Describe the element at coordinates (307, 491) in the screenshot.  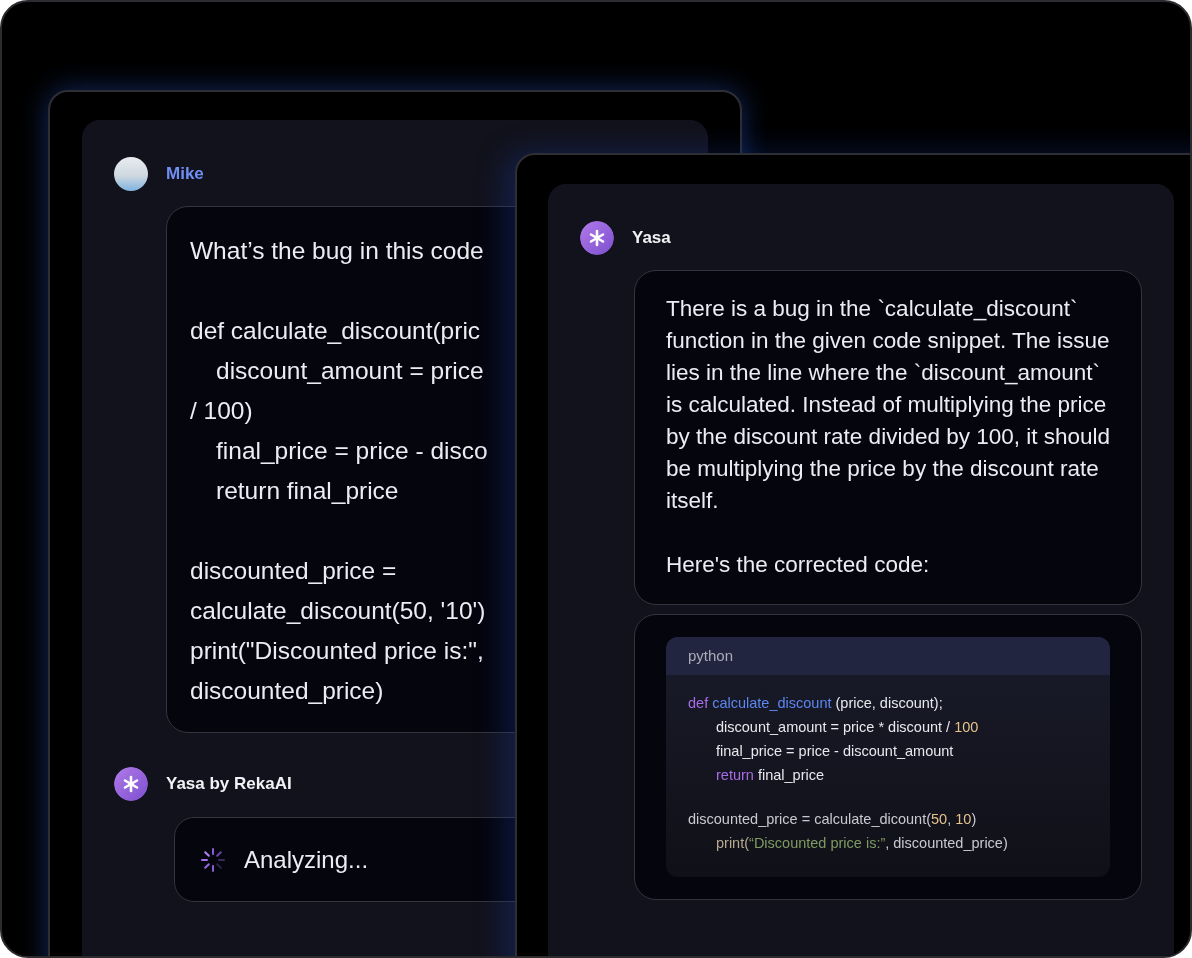
I see `message-line: return final_price` at that location.